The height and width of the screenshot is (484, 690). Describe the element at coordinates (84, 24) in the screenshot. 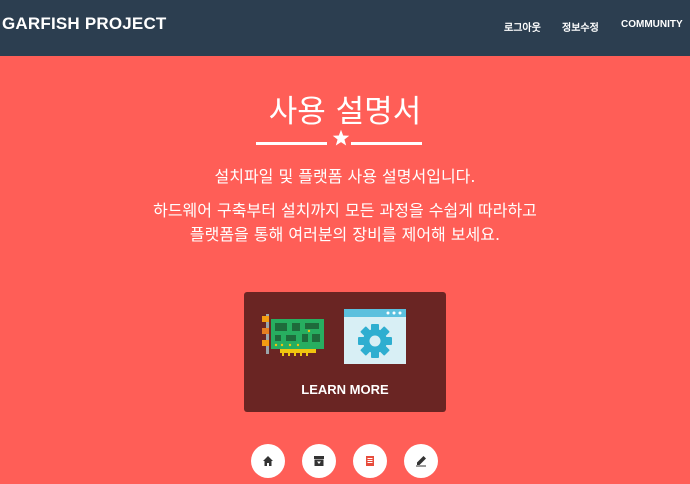

I see `brand-logo: GARFISH PROJECT` at that location.